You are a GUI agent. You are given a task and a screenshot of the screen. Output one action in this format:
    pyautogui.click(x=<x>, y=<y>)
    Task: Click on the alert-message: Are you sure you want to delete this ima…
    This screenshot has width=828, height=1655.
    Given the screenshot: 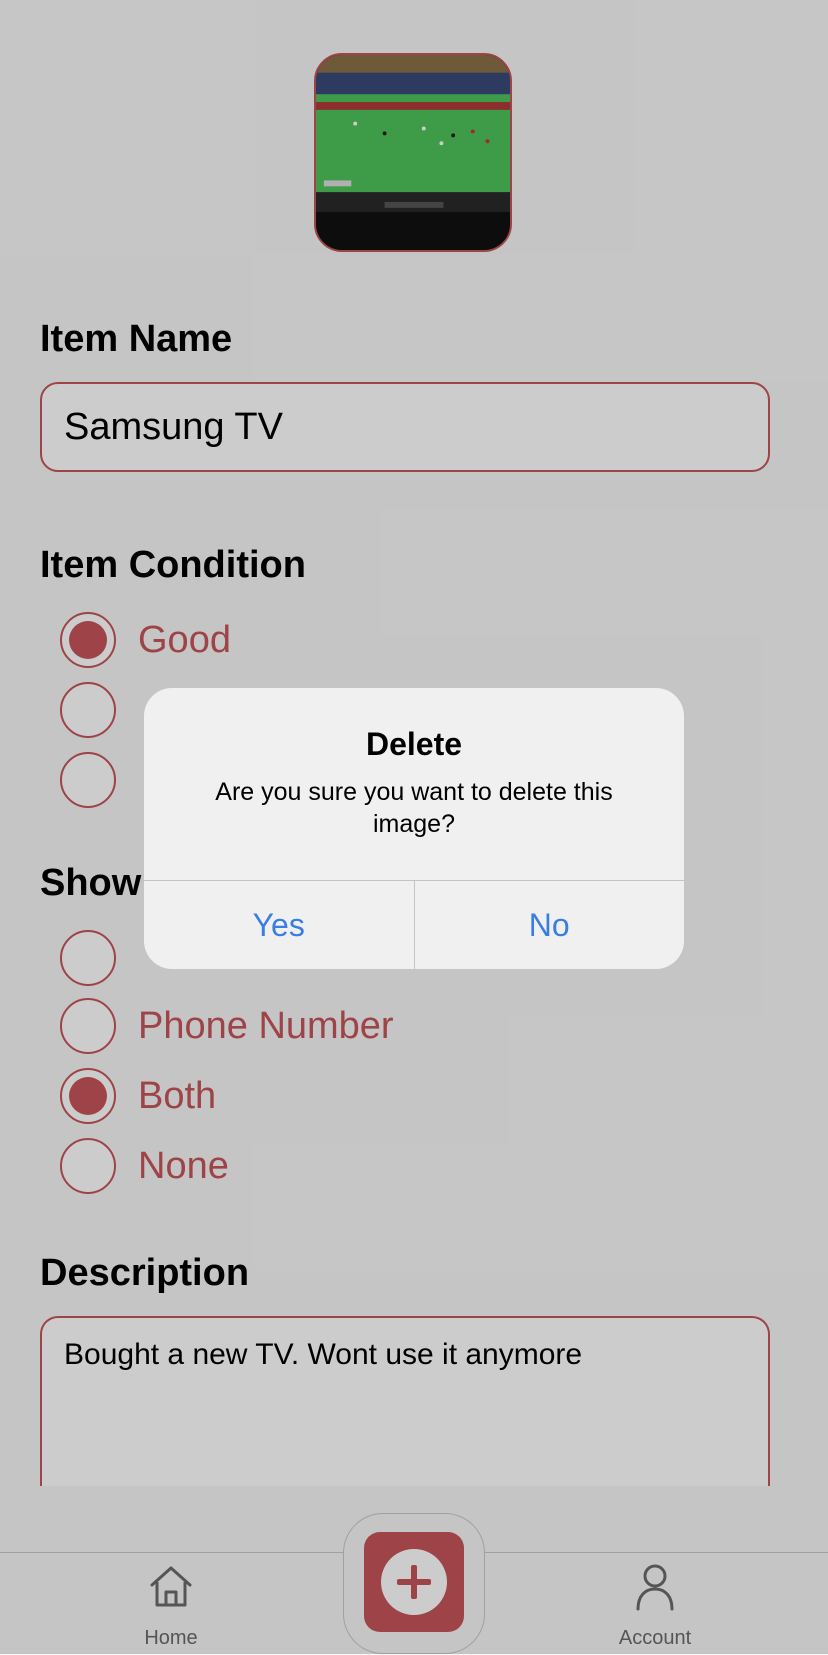 What is the action you would take?
    pyautogui.click(x=414, y=808)
    